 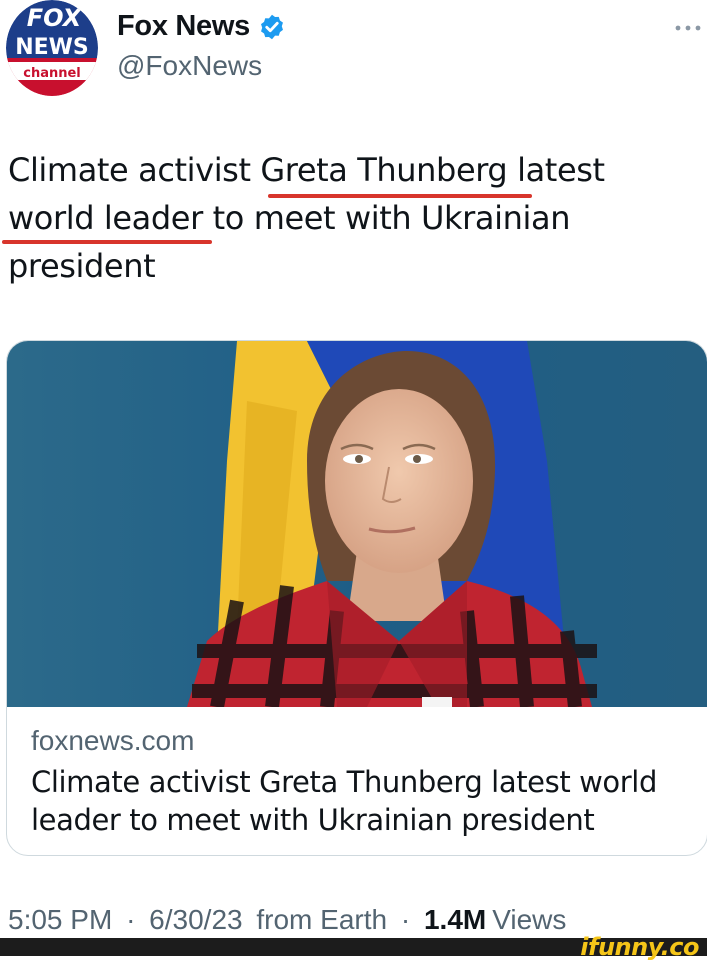 I want to click on tweet-meta: 5:05 PM · 6/30/23 from Earth · 1.4M Views, so click(x=287, y=920).